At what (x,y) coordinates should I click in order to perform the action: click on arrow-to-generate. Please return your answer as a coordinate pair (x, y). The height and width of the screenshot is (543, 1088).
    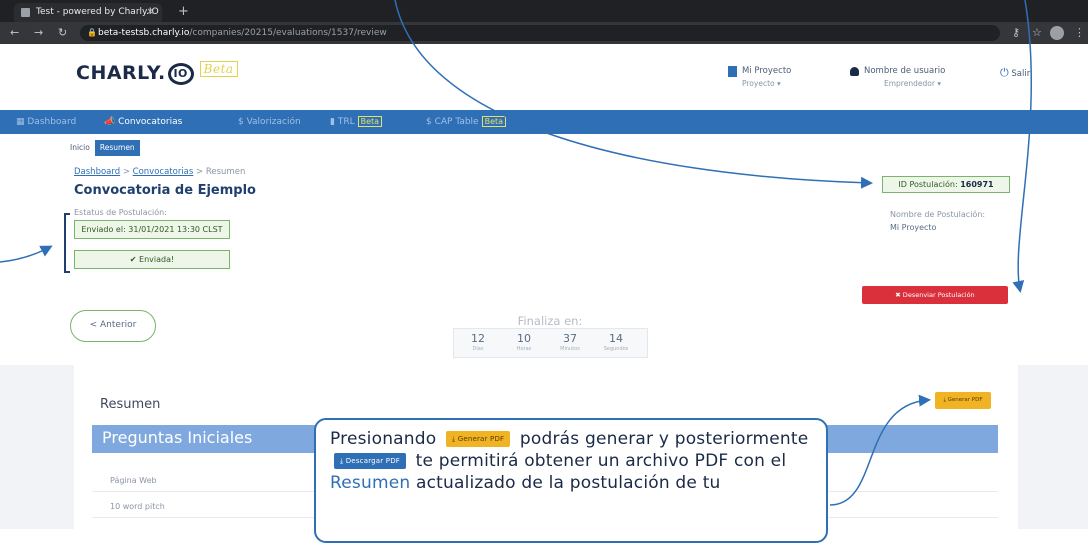
    Looking at the image, I should click on (880, 450).